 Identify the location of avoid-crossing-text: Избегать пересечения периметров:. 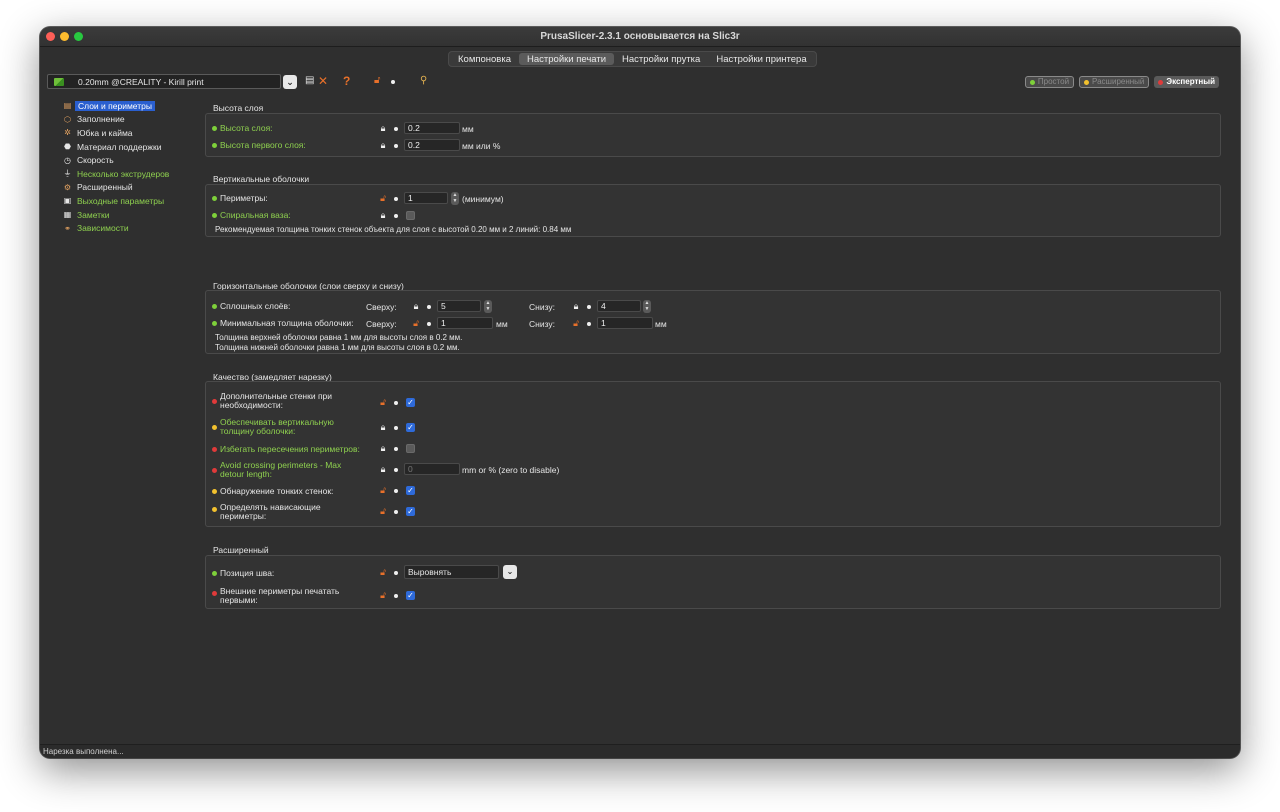
(290, 449).